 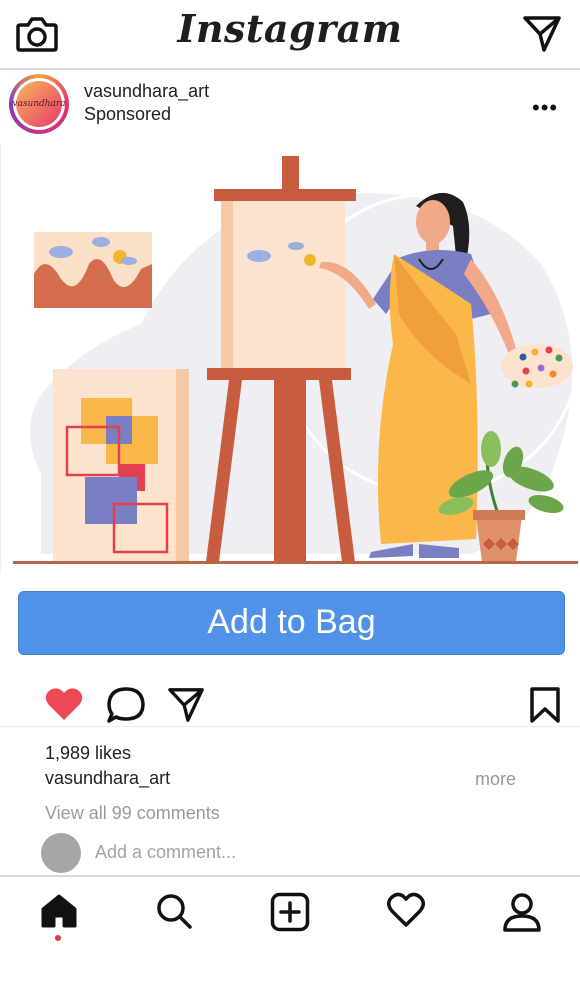 What do you see at coordinates (290, 28) in the screenshot?
I see `app-logo: Instagram` at bounding box center [290, 28].